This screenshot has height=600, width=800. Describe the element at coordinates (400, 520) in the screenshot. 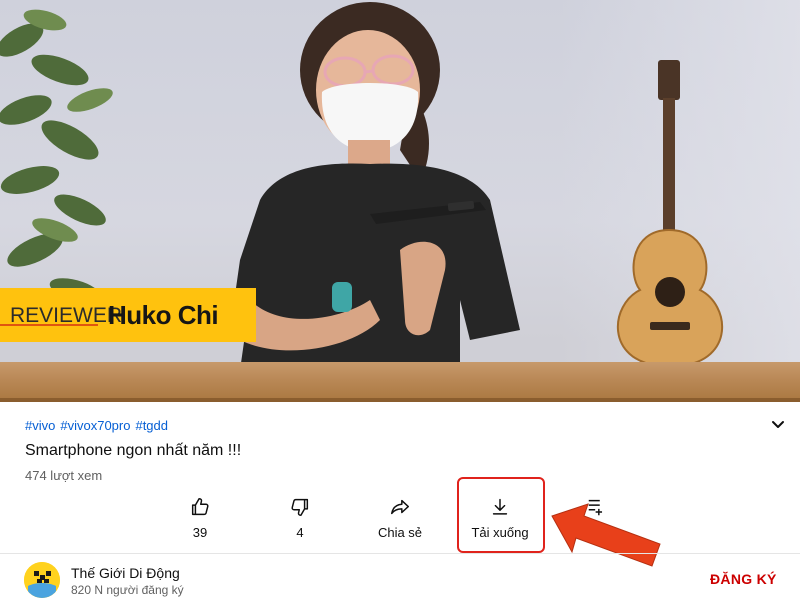

I see `share-button: Chia sẻ` at that location.